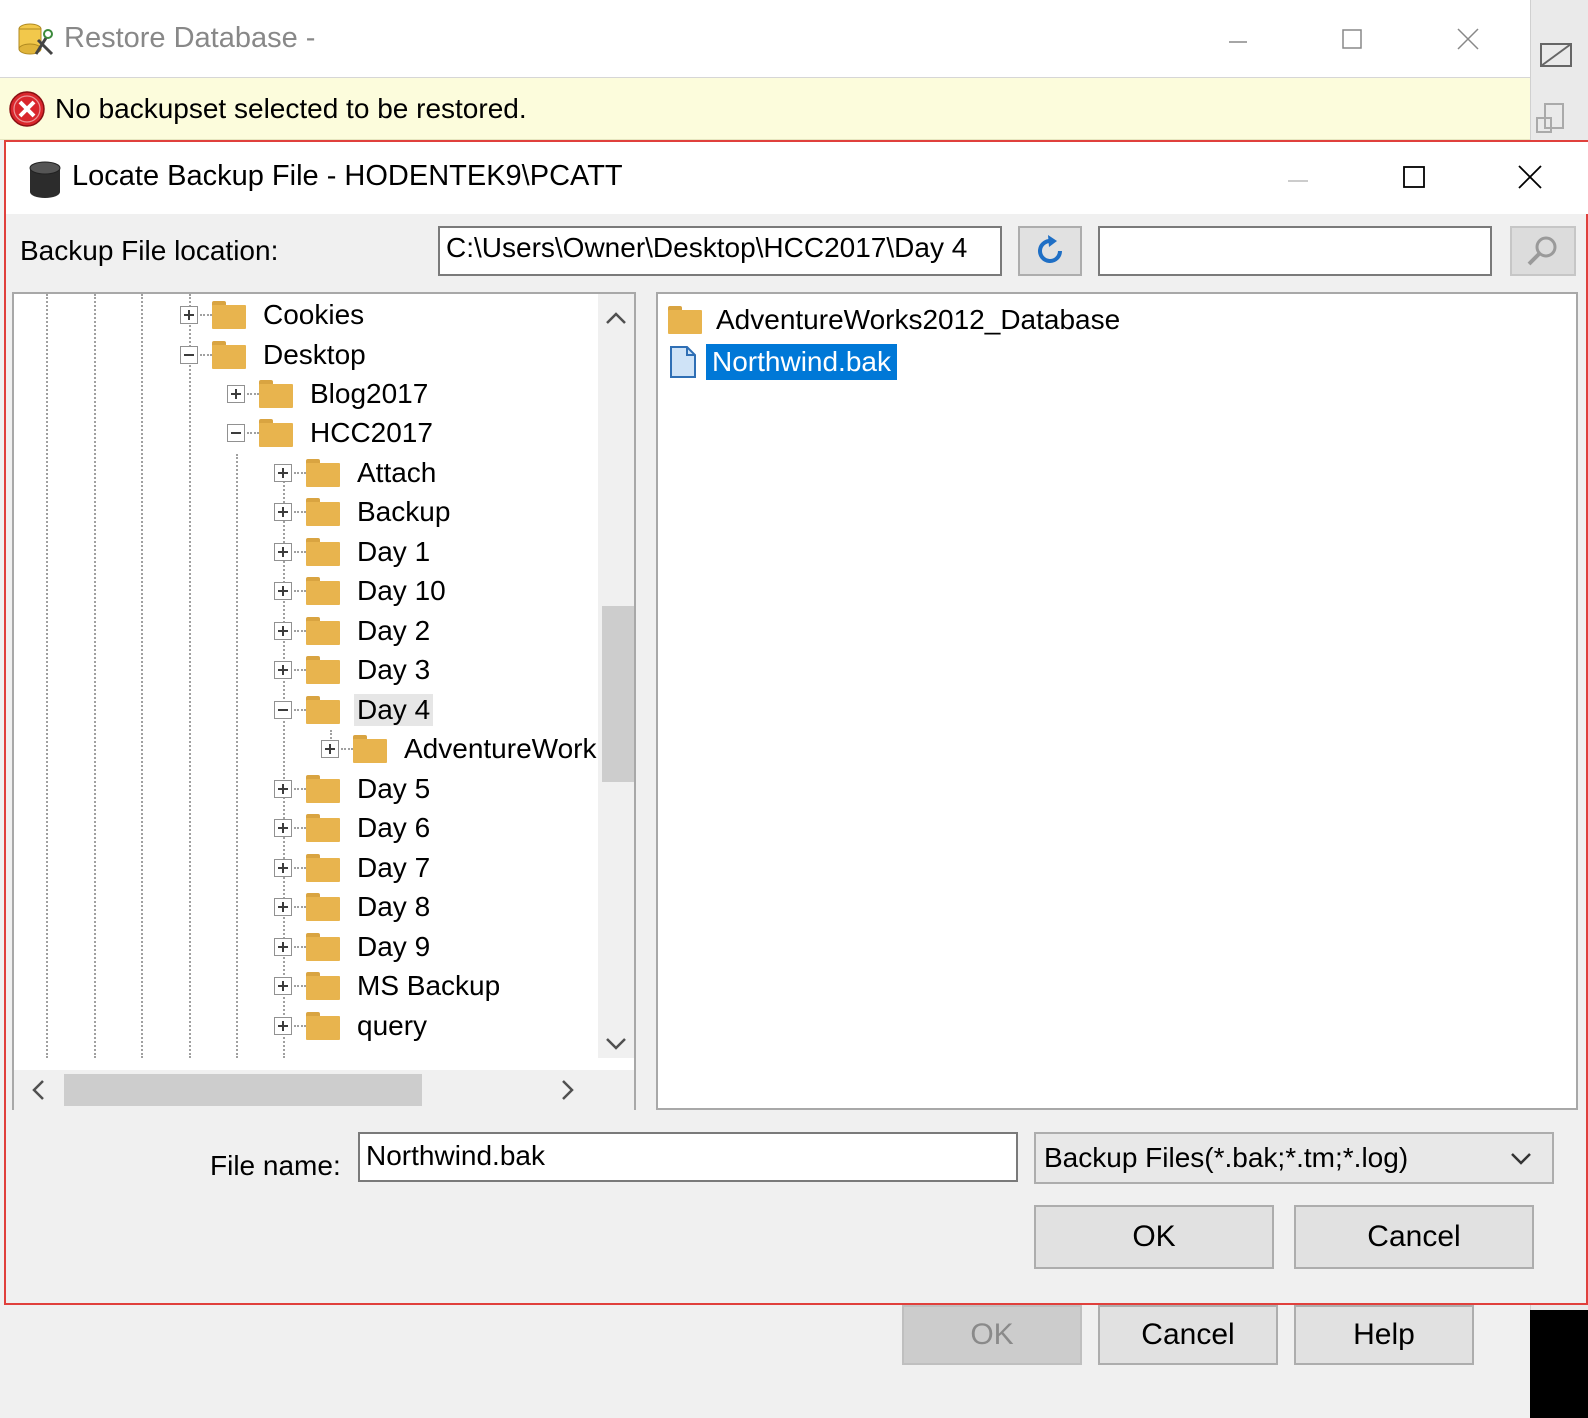 This screenshot has width=1588, height=1418. Describe the element at coordinates (314, 354) in the screenshot. I see `tree-node-label: Desktop` at that location.